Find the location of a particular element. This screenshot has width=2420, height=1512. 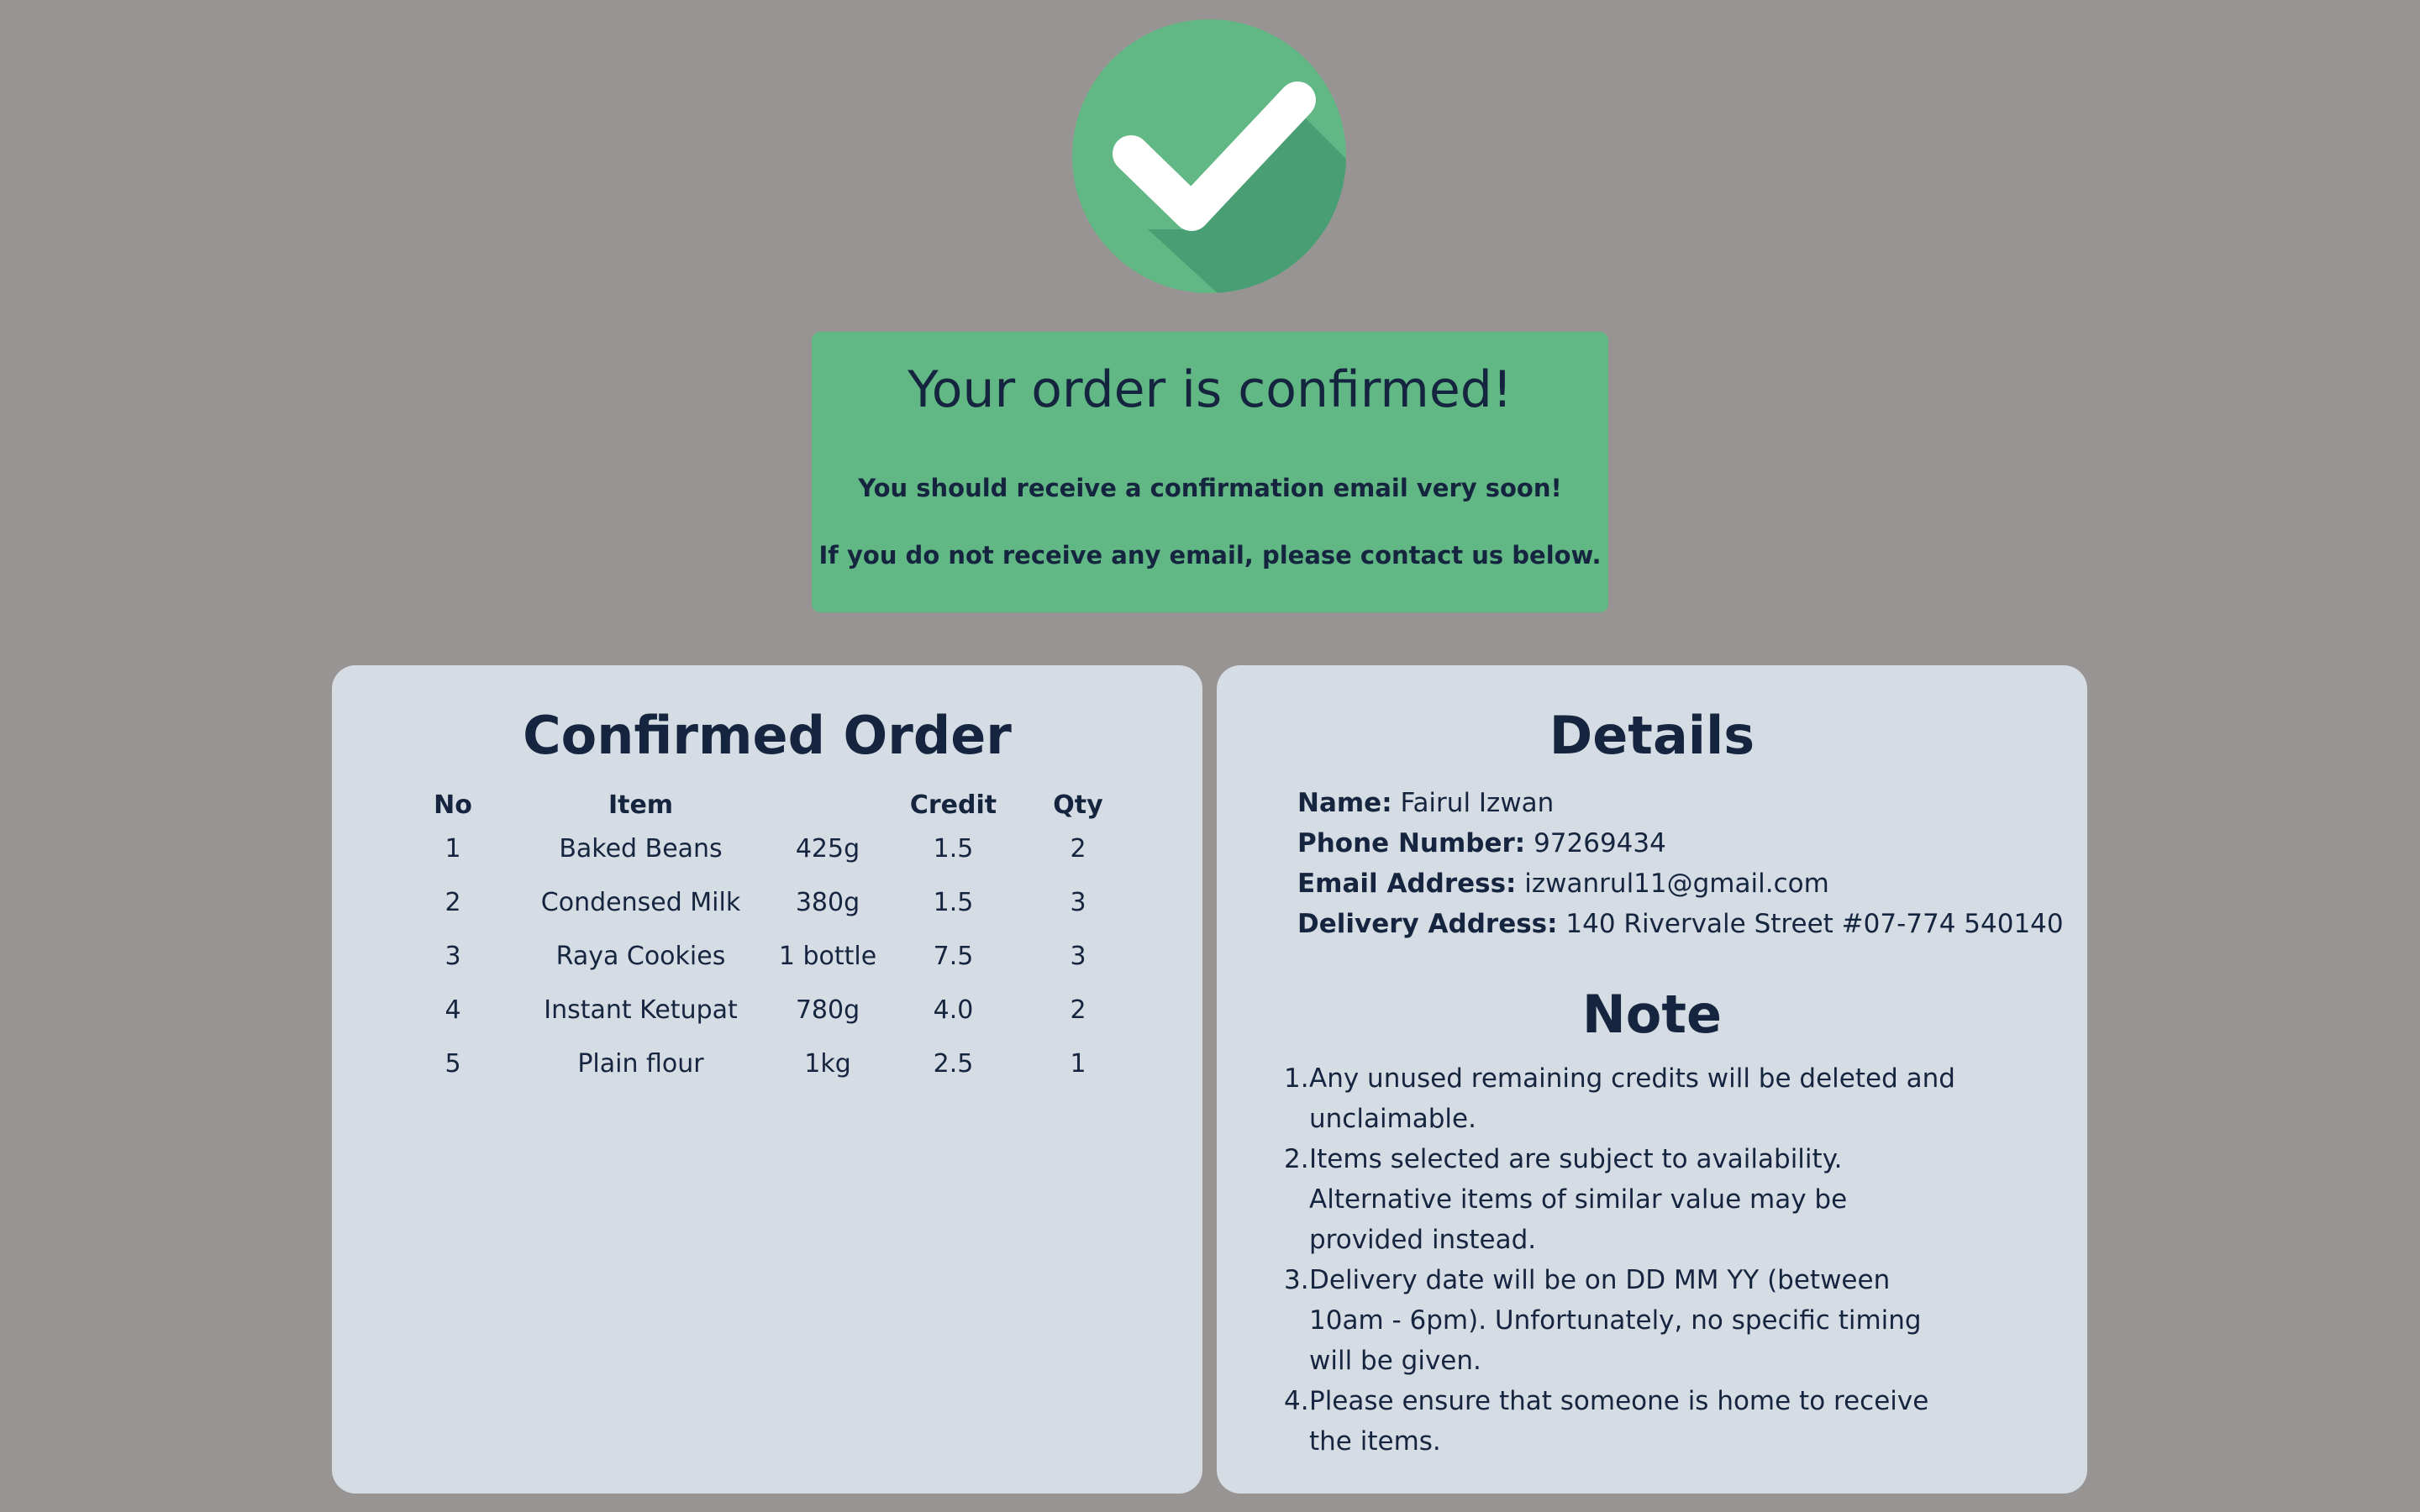

detail-label: Name: is located at coordinates (1345, 803).